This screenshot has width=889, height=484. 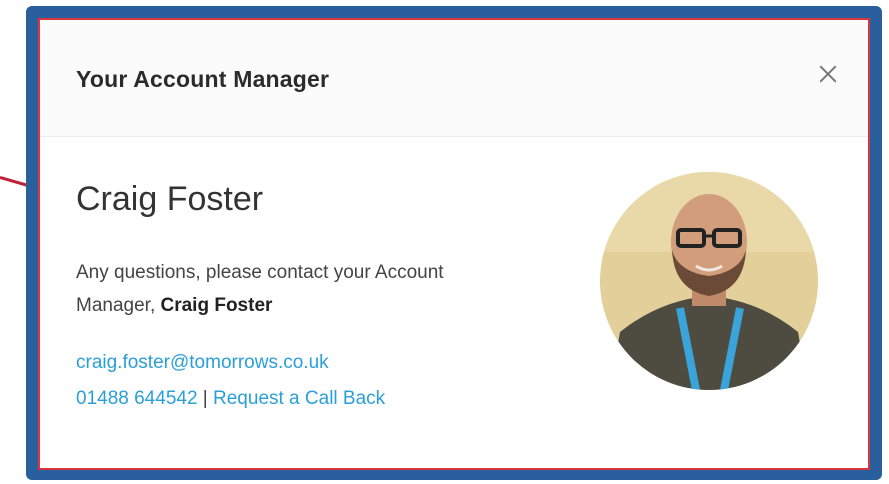 I want to click on avatar, so click(x=709, y=281).